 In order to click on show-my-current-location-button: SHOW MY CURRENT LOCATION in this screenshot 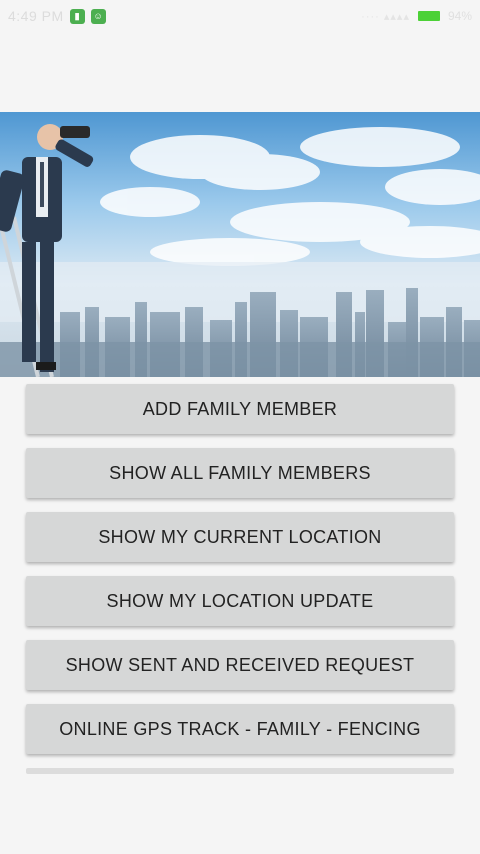, I will do `click(240, 537)`.